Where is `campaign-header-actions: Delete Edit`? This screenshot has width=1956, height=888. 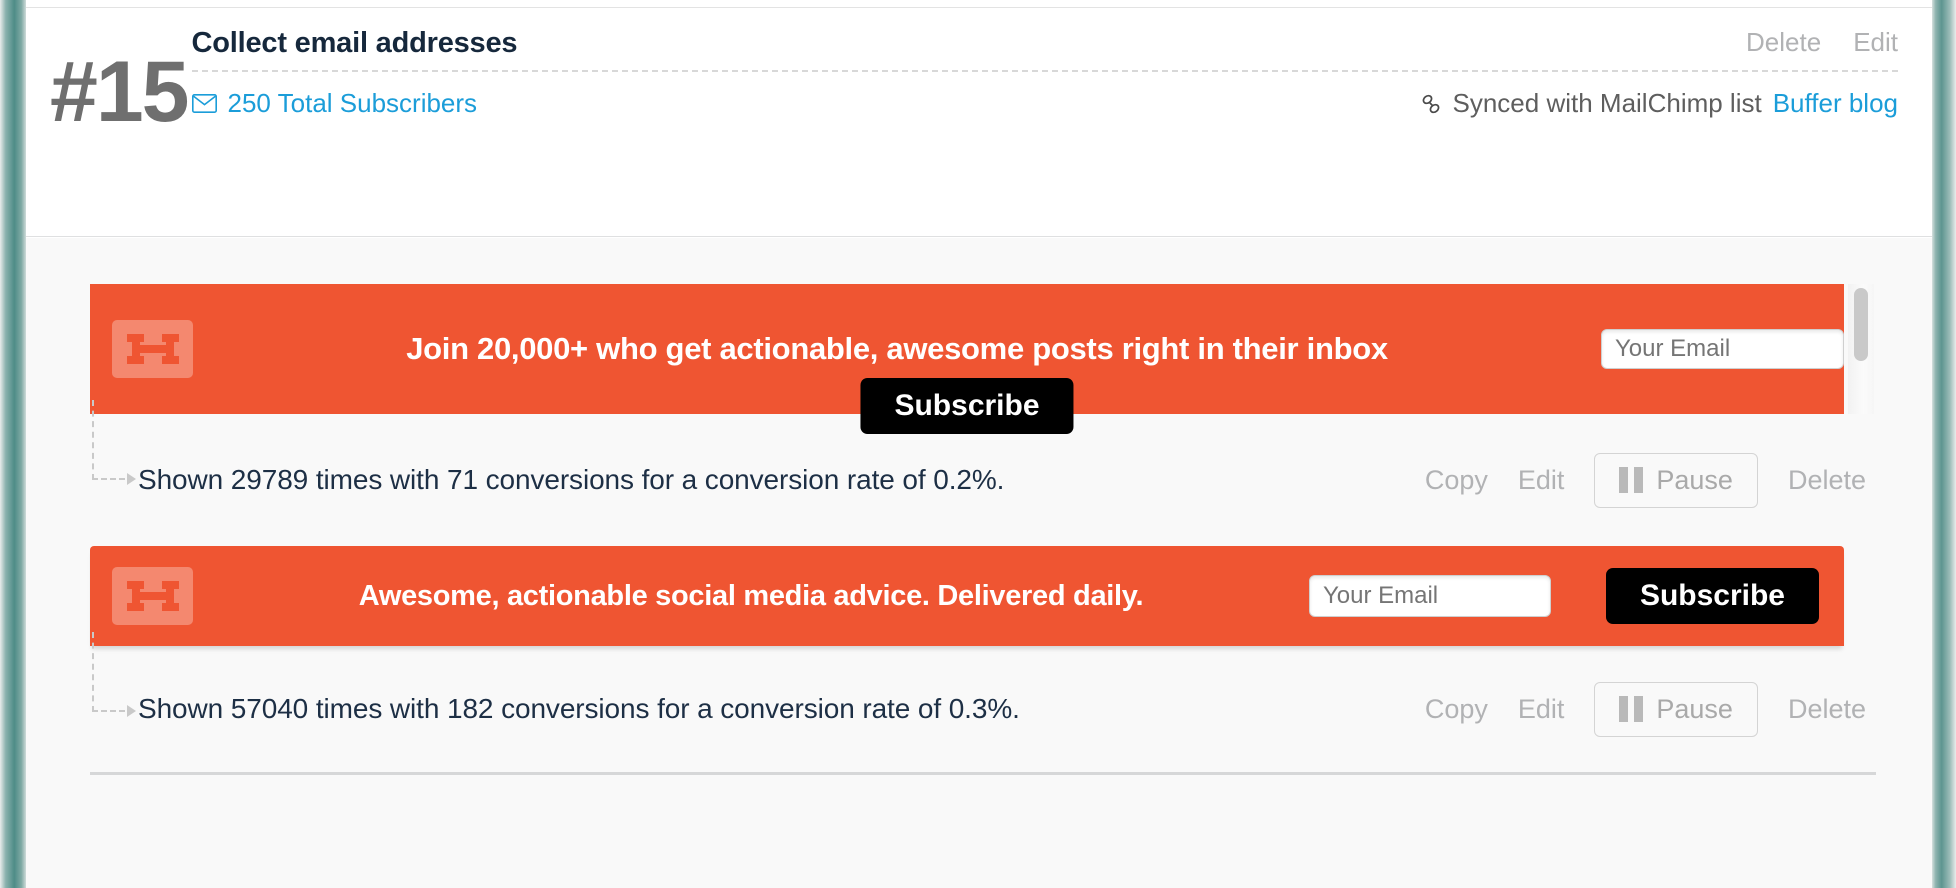 campaign-header-actions: Delete Edit is located at coordinates (1822, 43).